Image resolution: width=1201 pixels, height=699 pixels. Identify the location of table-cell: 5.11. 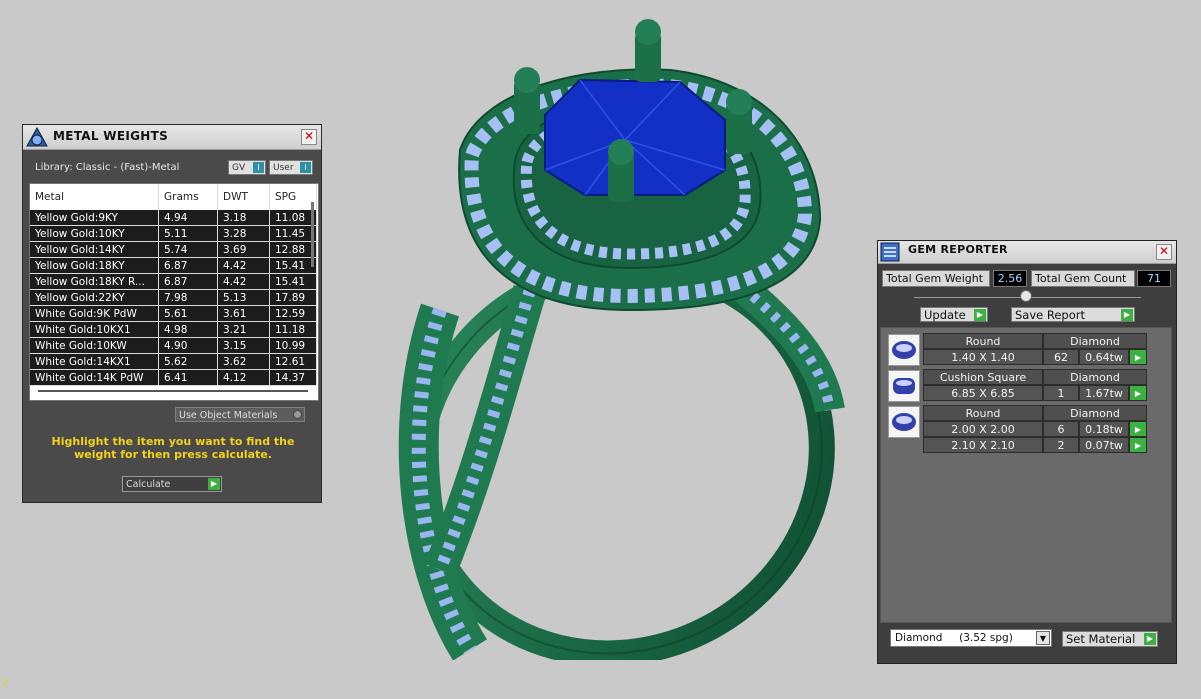
(188, 233).